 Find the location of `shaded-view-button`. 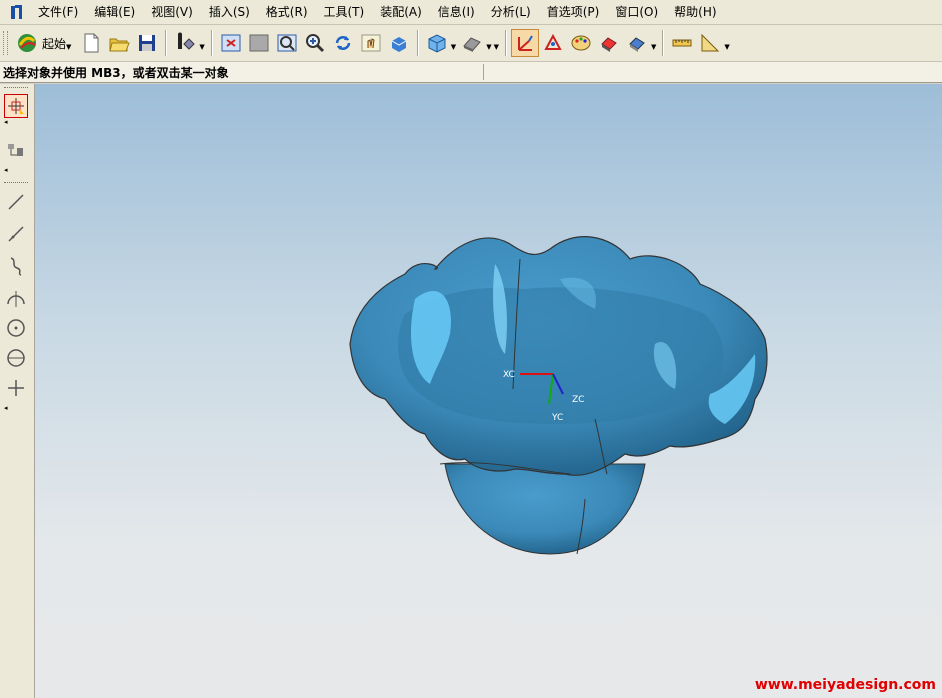

shaded-view-button is located at coordinates (399, 43).